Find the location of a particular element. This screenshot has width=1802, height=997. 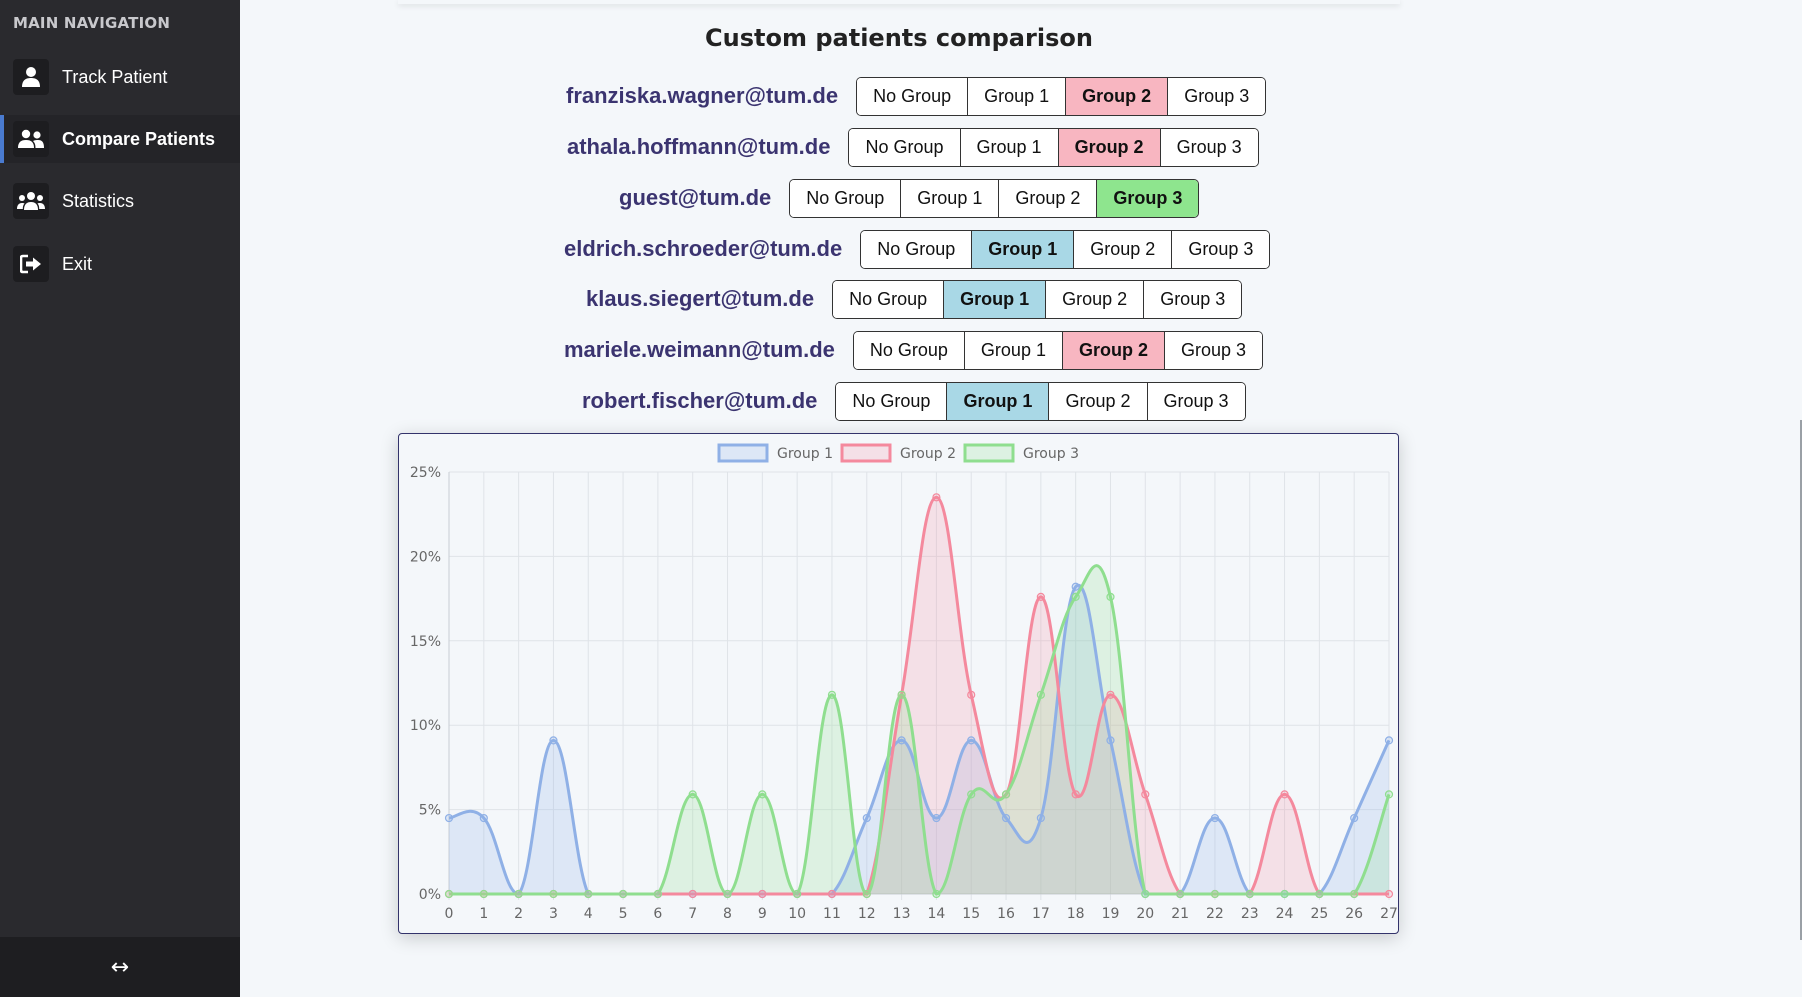

y-tick-label: 20% is located at coordinates (425, 557).